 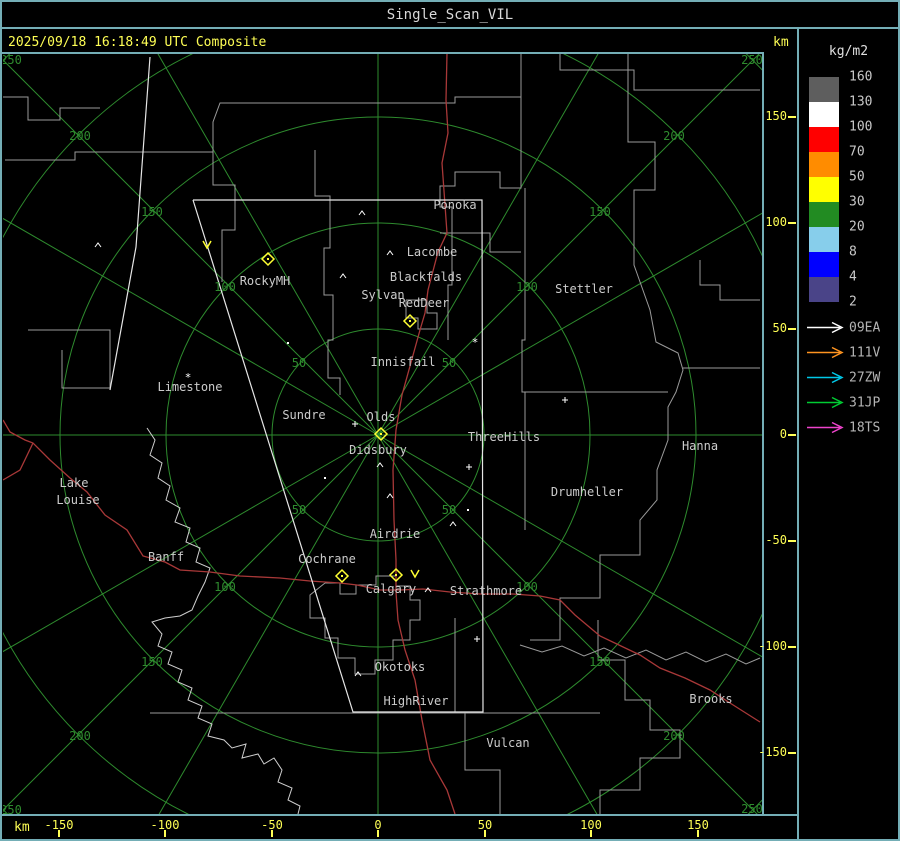 I want to click on scale-value-label: 30, so click(x=857, y=202).